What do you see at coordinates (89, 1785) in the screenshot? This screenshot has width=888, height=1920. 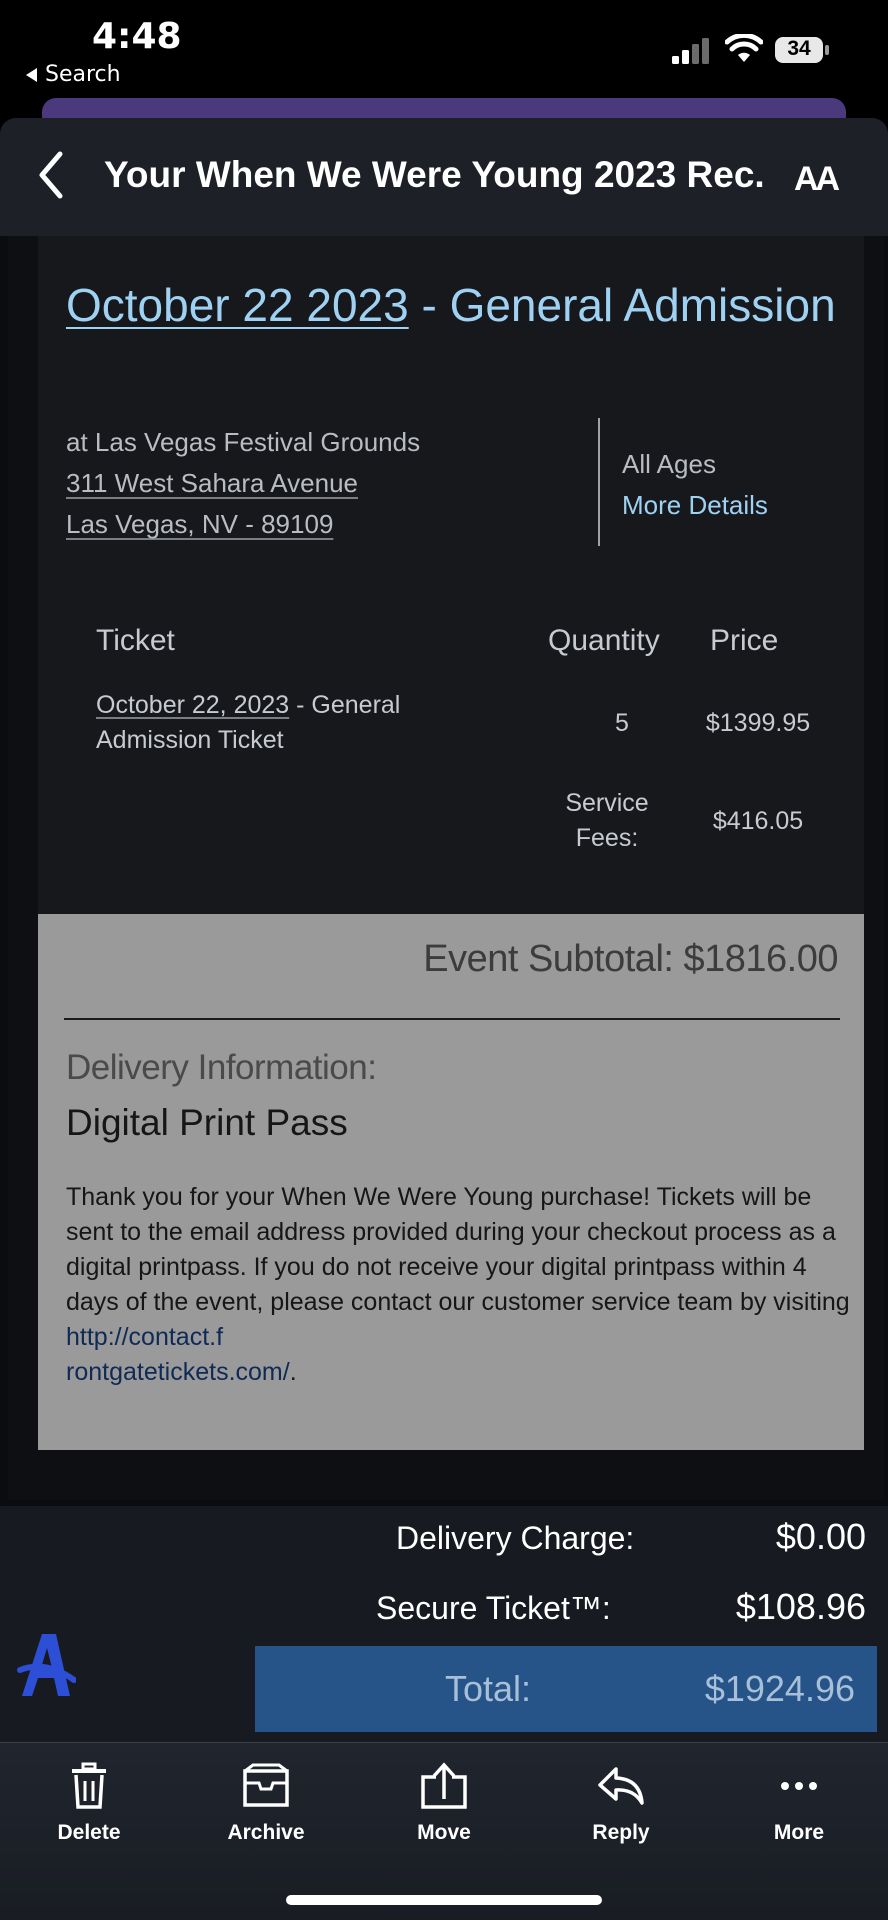 I see `trash-icon` at bounding box center [89, 1785].